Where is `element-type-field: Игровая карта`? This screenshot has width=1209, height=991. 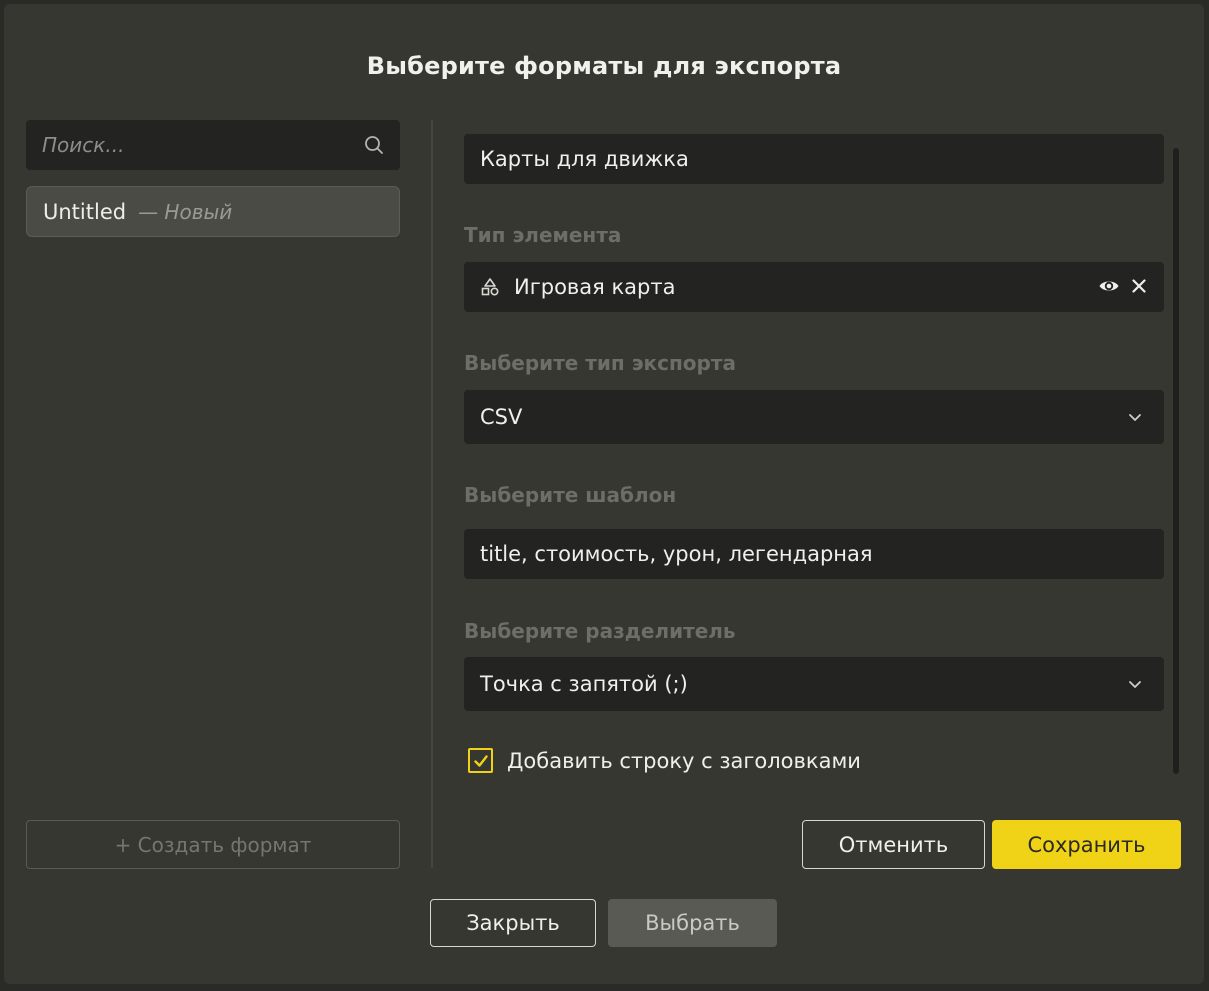 element-type-field: Игровая карта is located at coordinates (814, 287).